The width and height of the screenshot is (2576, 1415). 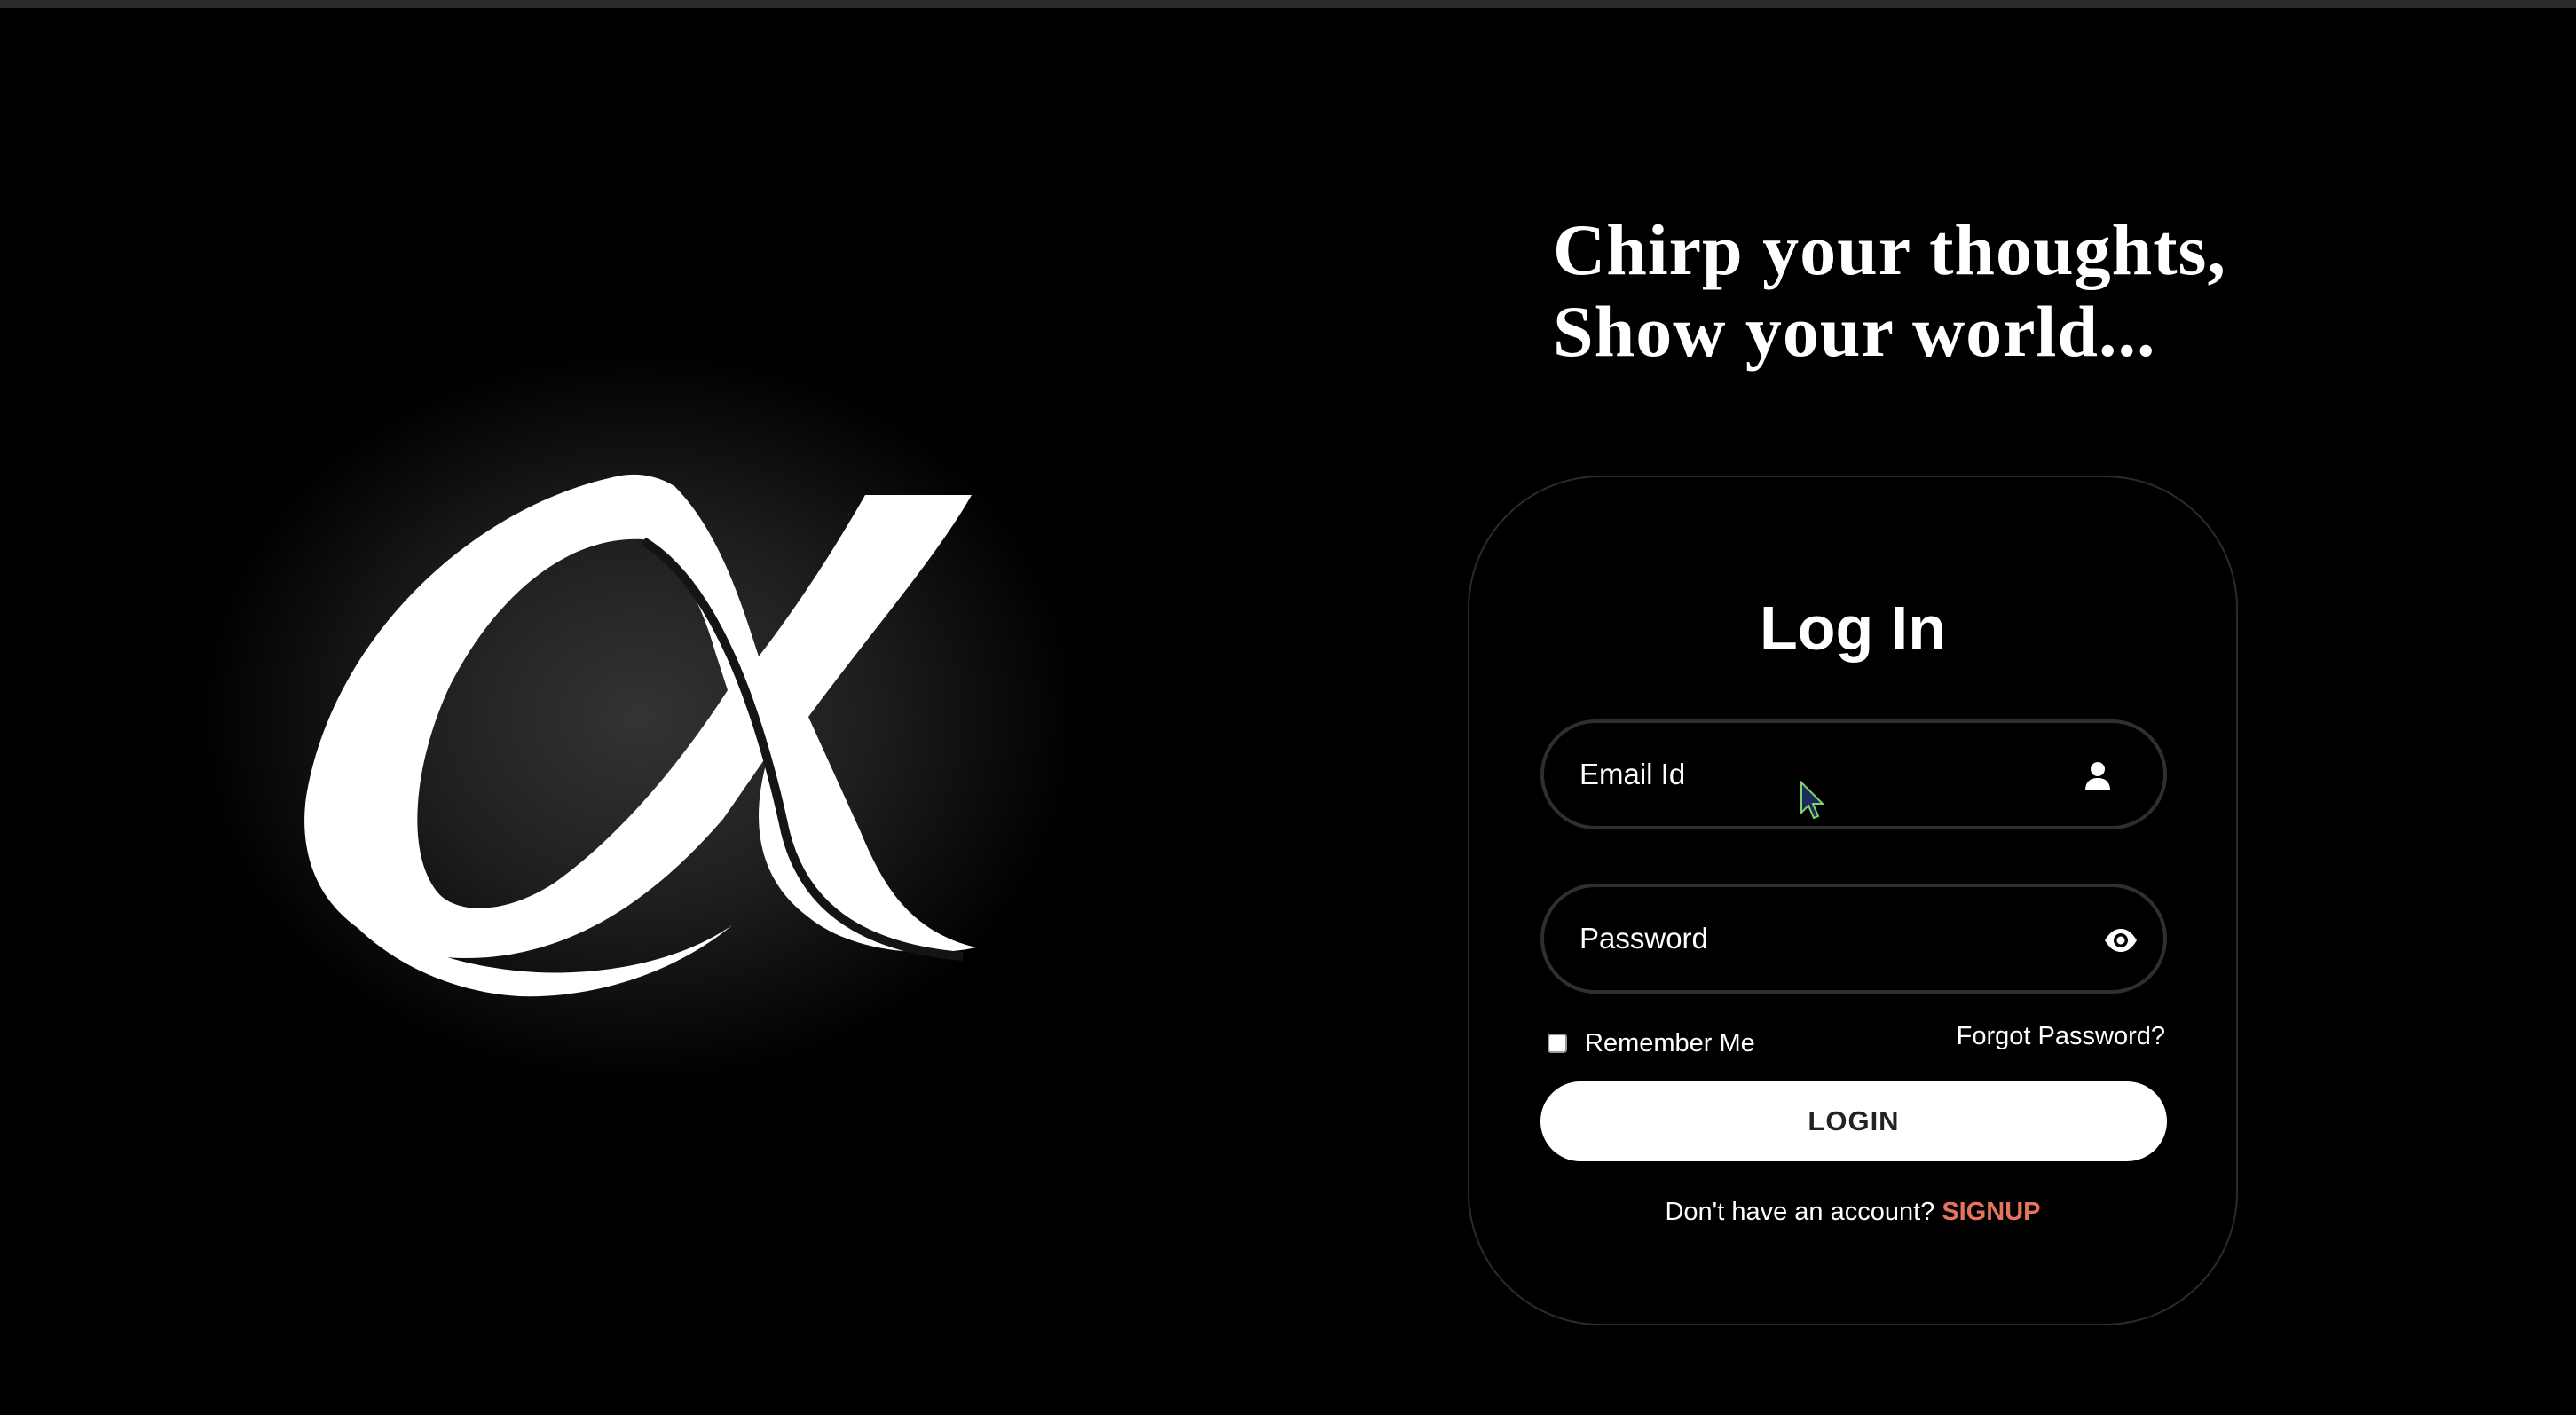 I want to click on password-field, so click(x=1853, y=939).